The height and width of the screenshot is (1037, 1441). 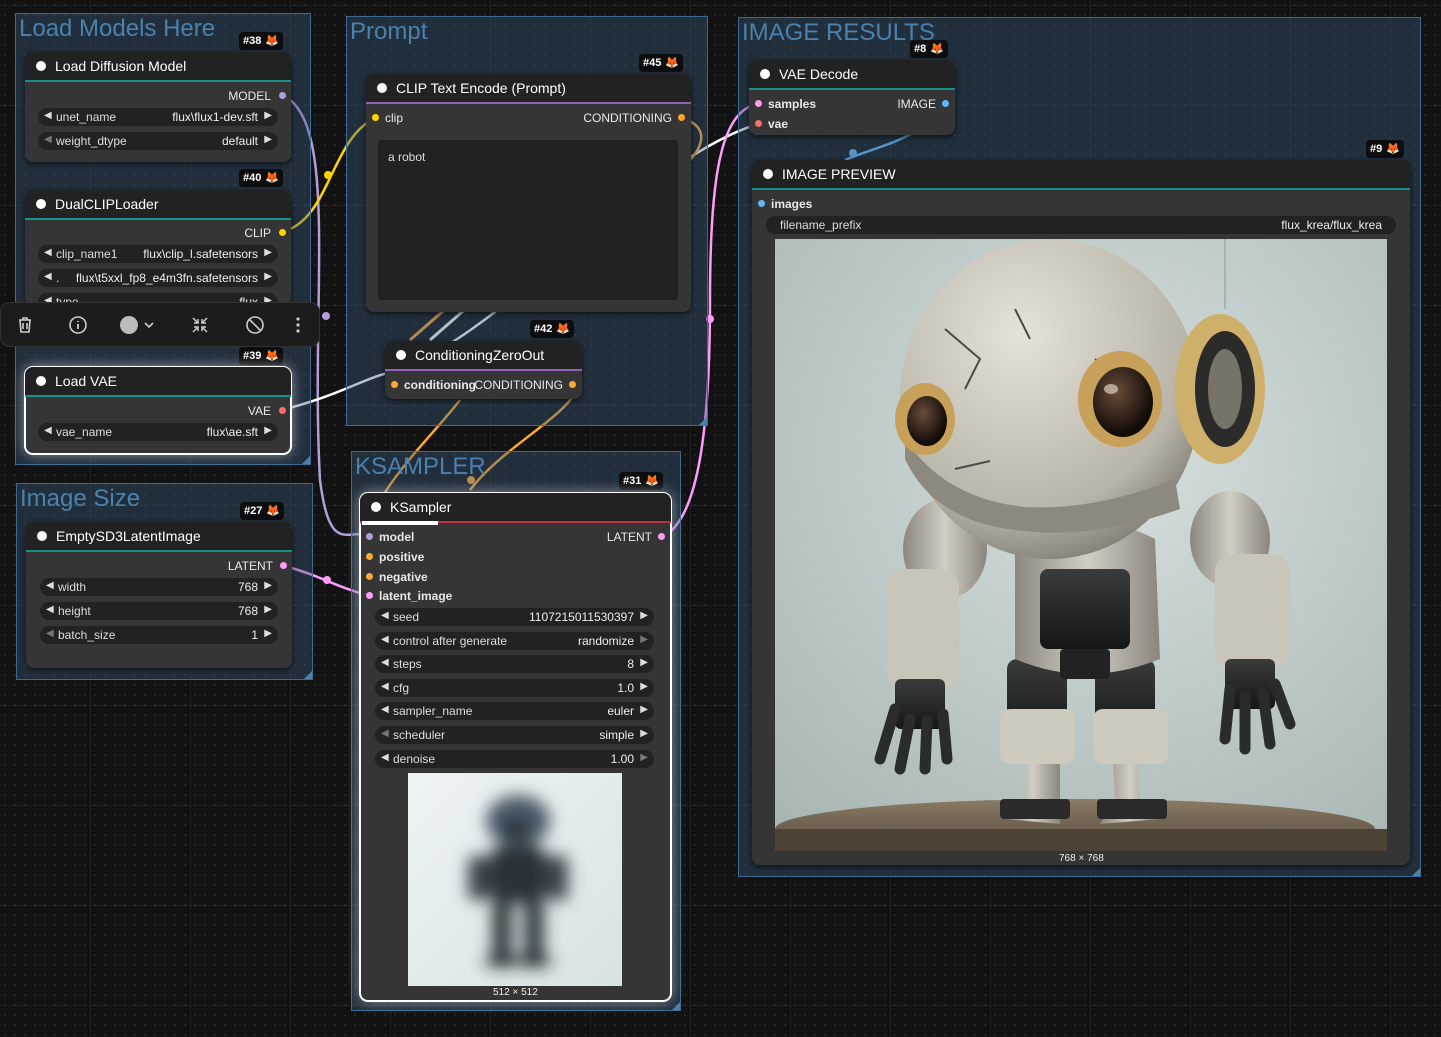 What do you see at coordinates (758, 123) in the screenshot?
I see `input-slot-vae` at bounding box center [758, 123].